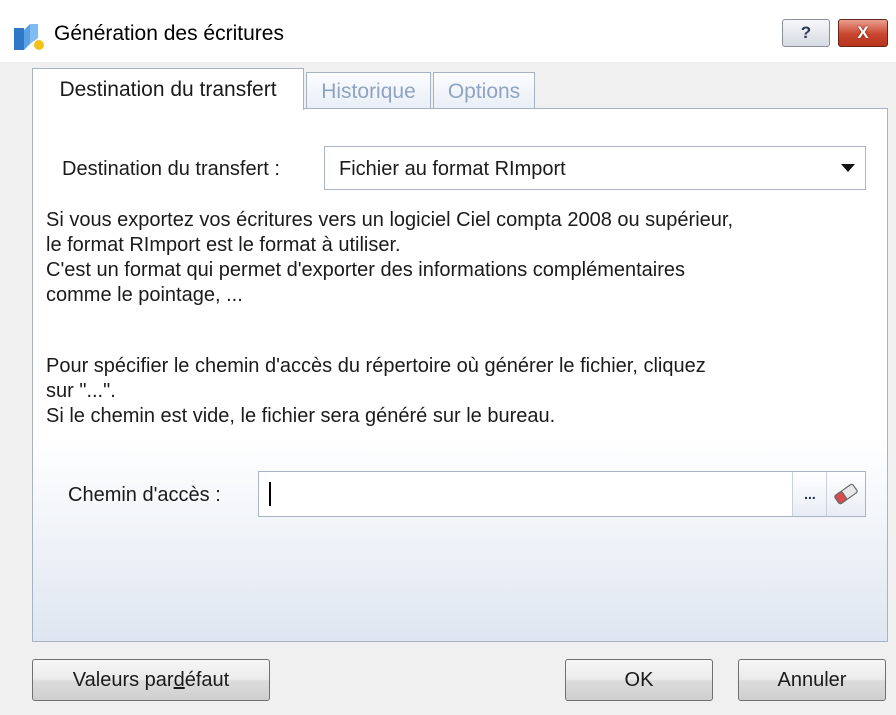 This screenshot has width=896, height=715. I want to click on close-button: X, so click(863, 33).